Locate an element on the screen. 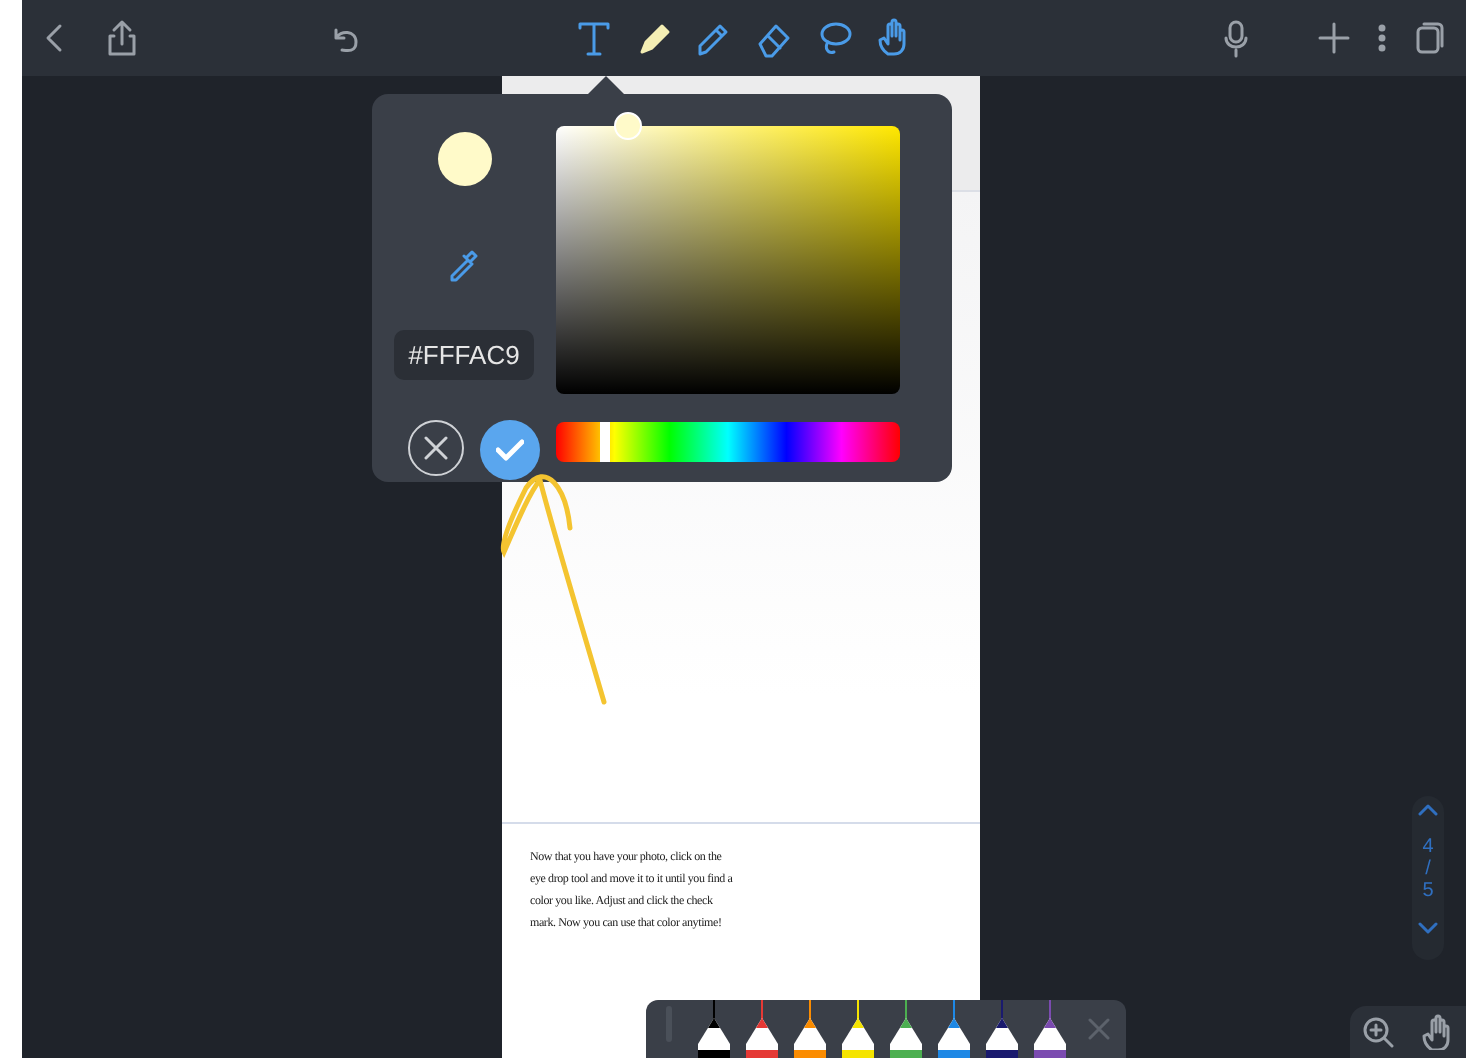 The image size is (1476, 1058). eyedropper-icon is located at coordinates (464, 264).